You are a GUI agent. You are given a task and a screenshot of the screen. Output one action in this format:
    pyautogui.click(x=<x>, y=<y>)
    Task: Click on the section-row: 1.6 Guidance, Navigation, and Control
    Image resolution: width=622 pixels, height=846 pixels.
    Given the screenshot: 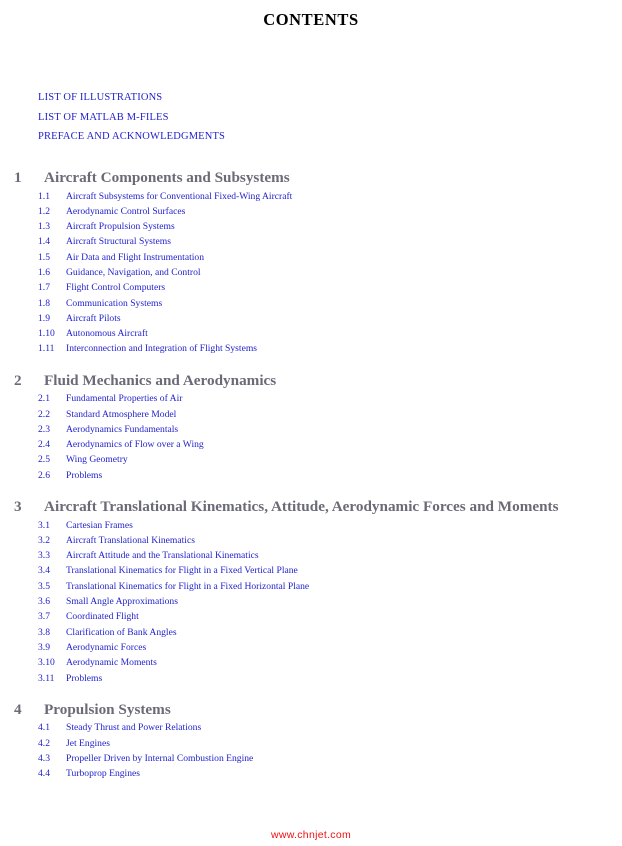 What is the action you would take?
    pyautogui.click(x=311, y=272)
    